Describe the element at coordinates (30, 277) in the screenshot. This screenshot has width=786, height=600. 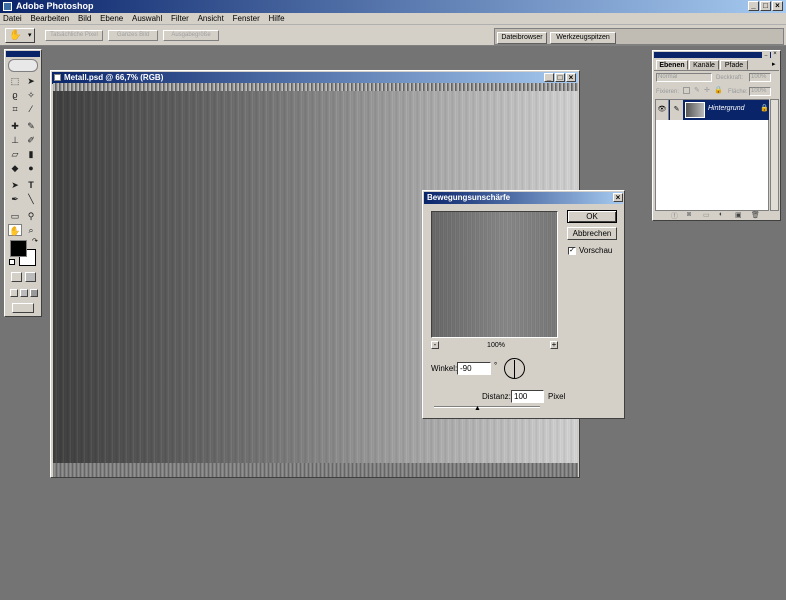
I see `quick-mask-mode-icon` at that location.